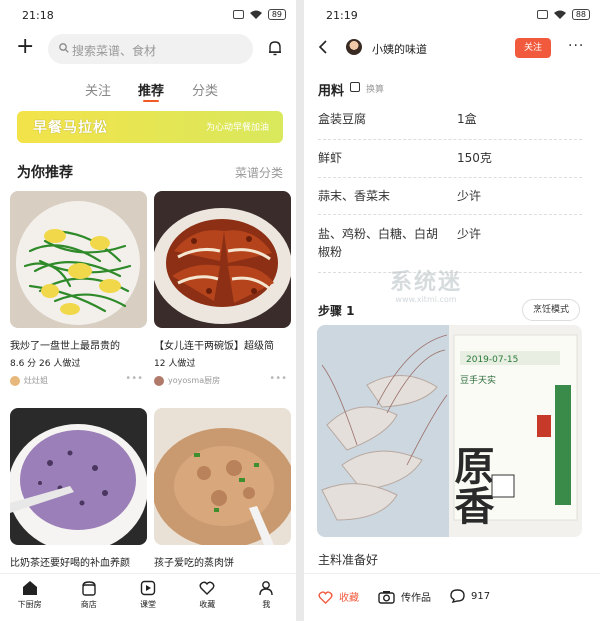 The height and width of the screenshot is (621, 600). What do you see at coordinates (45, 173) in the screenshot?
I see `section-title: 为你推荐` at bounding box center [45, 173].